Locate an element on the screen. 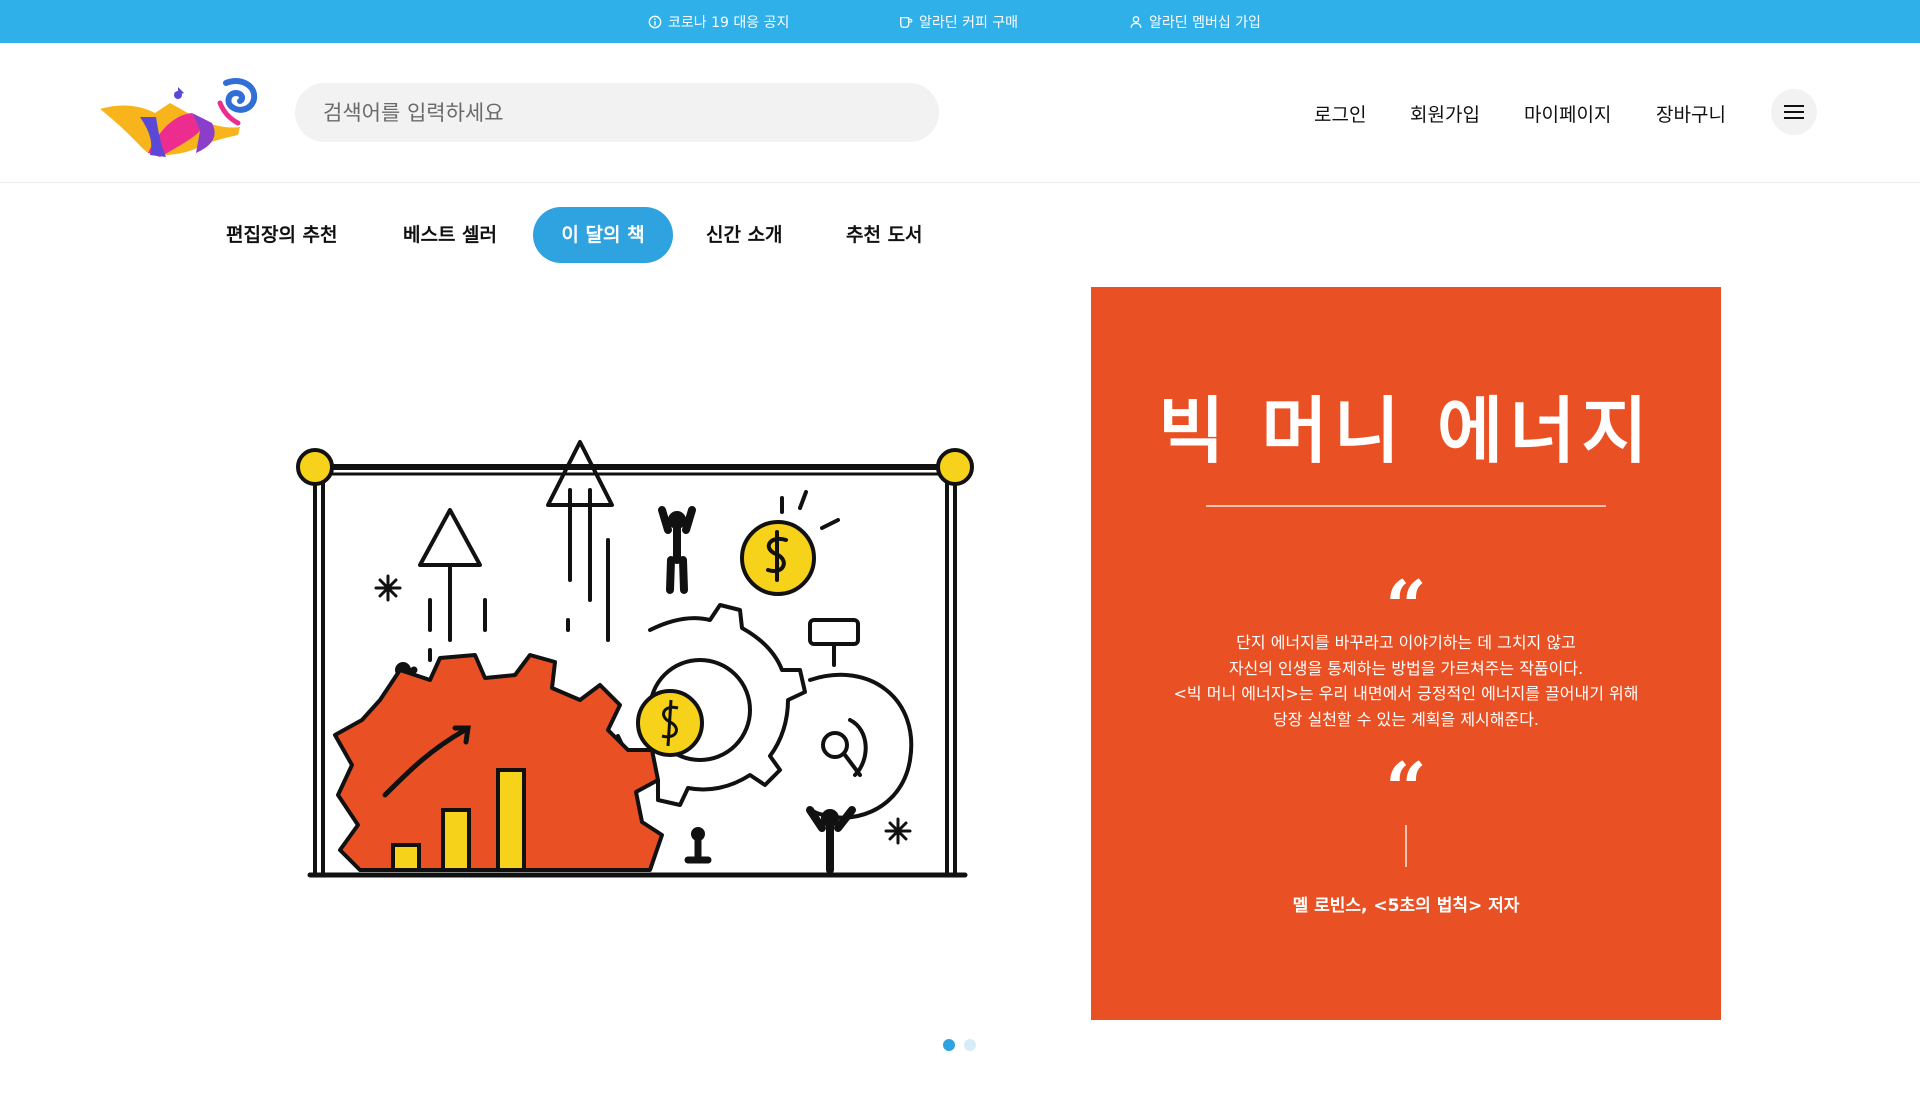 The height and width of the screenshot is (1107, 1920). tab-bestseller: 베스트 셀러 is located at coordinates (450, 235).